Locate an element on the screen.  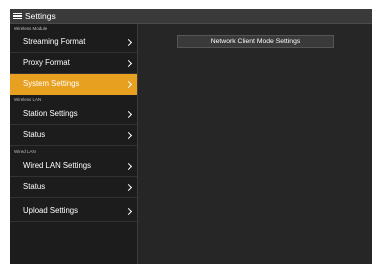
sidebar-item-label: System Settings is located at coordinates (51, 83).